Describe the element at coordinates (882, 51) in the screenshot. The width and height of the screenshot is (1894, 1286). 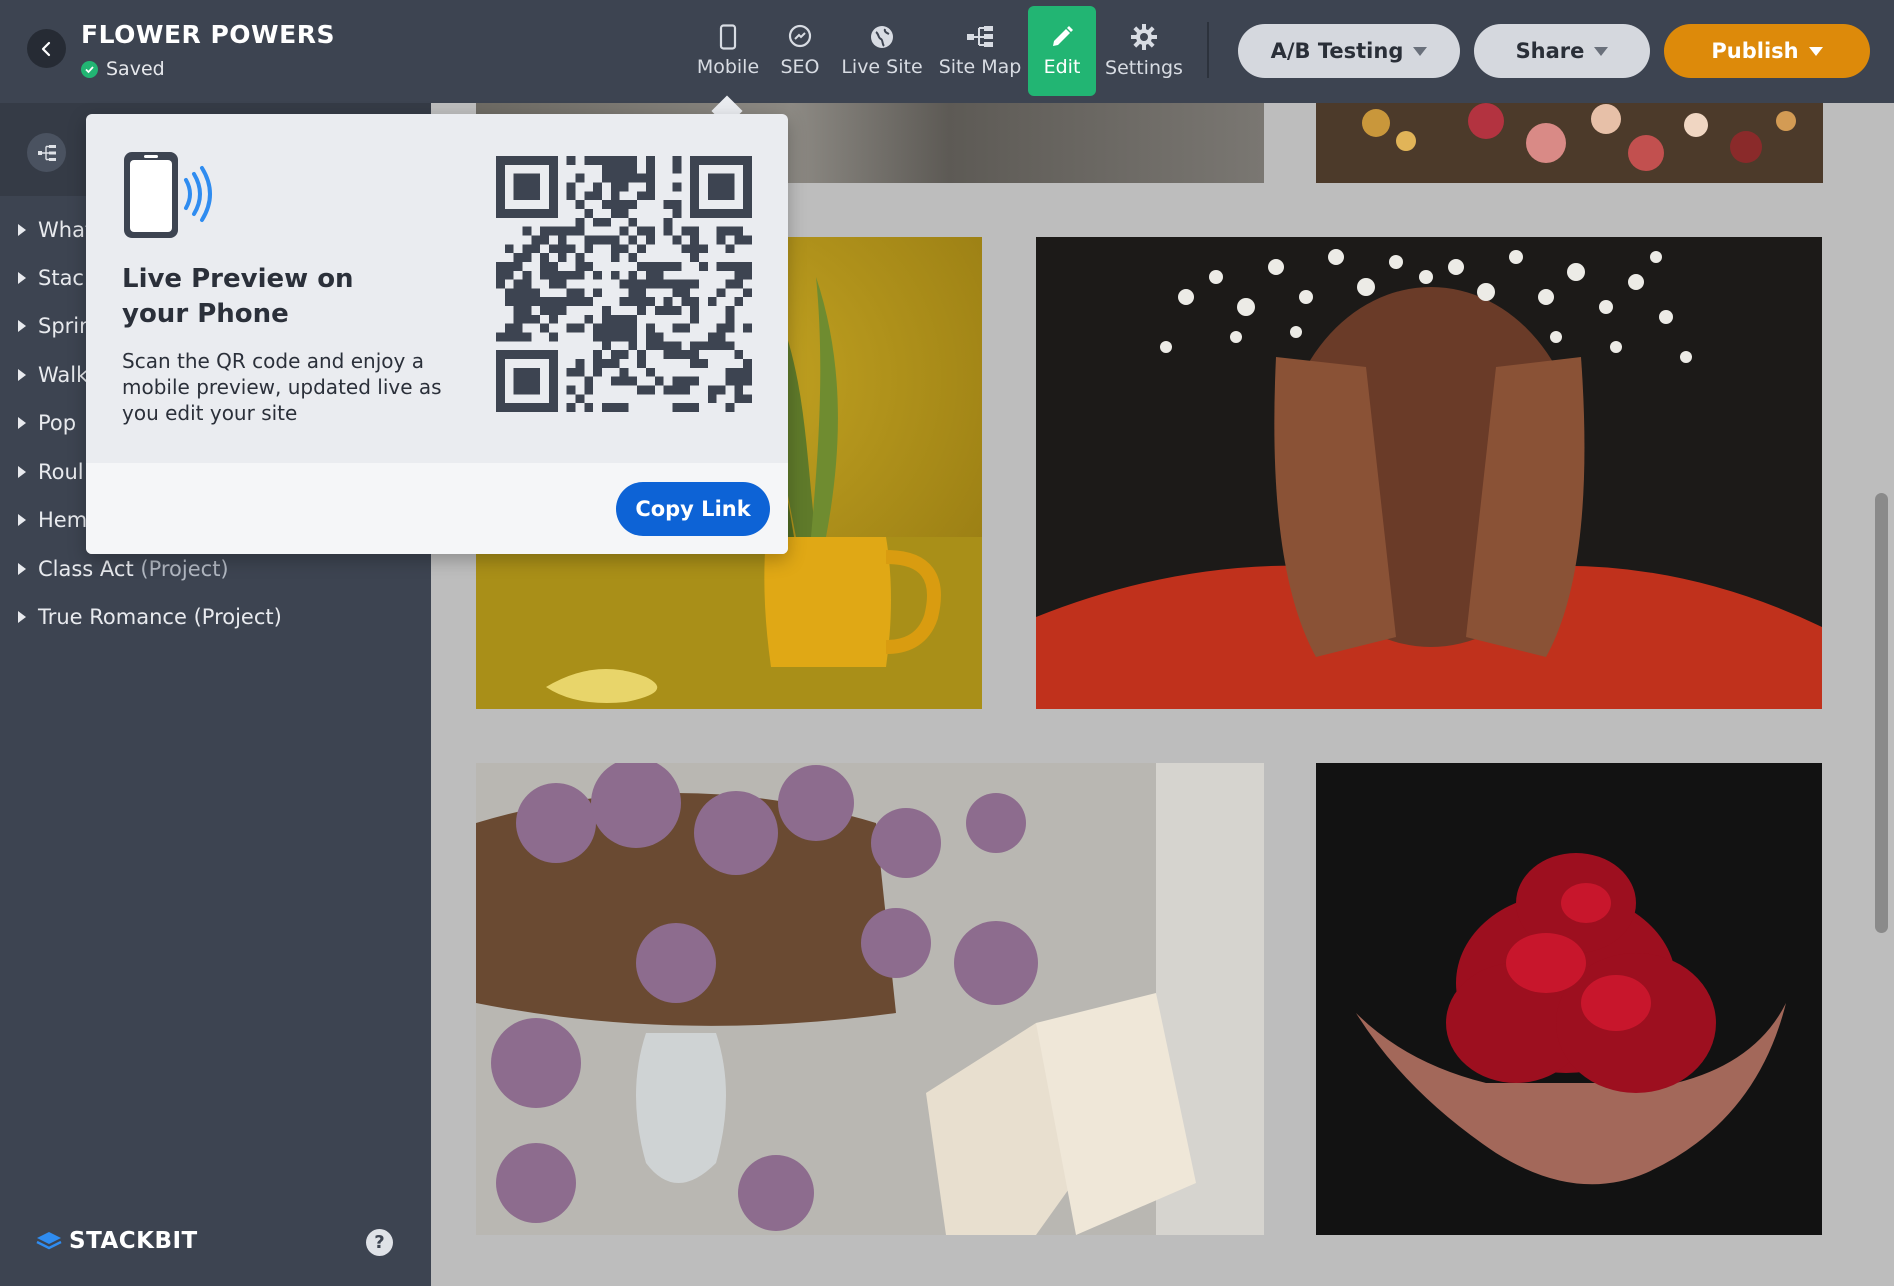
I see `nav-live-site: Live Site` at that location.